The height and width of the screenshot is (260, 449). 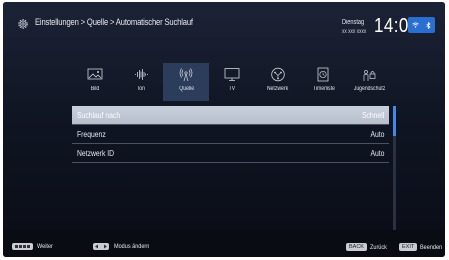 I want to click on sound-icon, so click(x=141, y=74).